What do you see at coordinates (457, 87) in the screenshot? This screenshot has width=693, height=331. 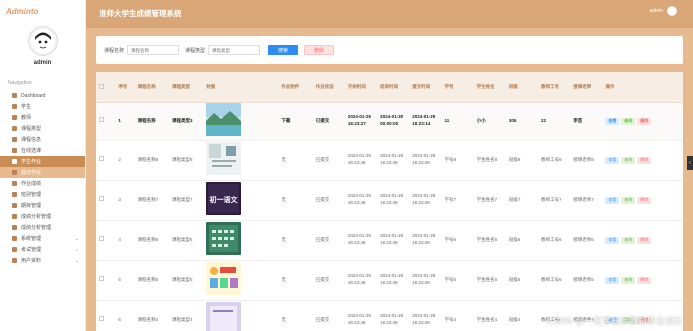 I see `col-header: 学号` at bounding box center [457, 87].